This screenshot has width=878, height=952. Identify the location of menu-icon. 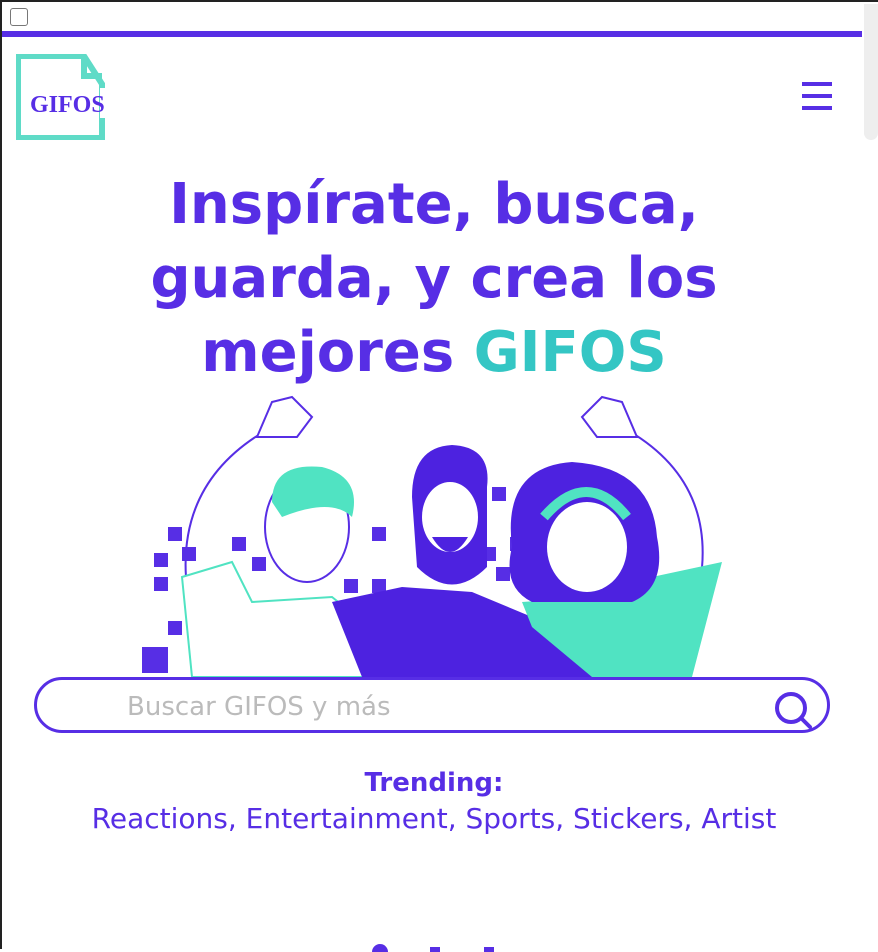
(817, 84).